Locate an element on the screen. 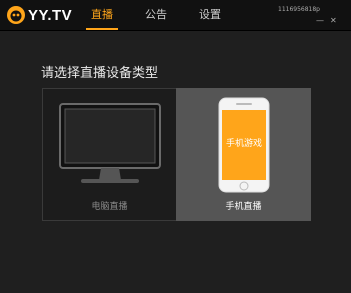 The height and width of the screenshot is (293, 351). user-id: 1116956818p is located at coordinates (299, 9).